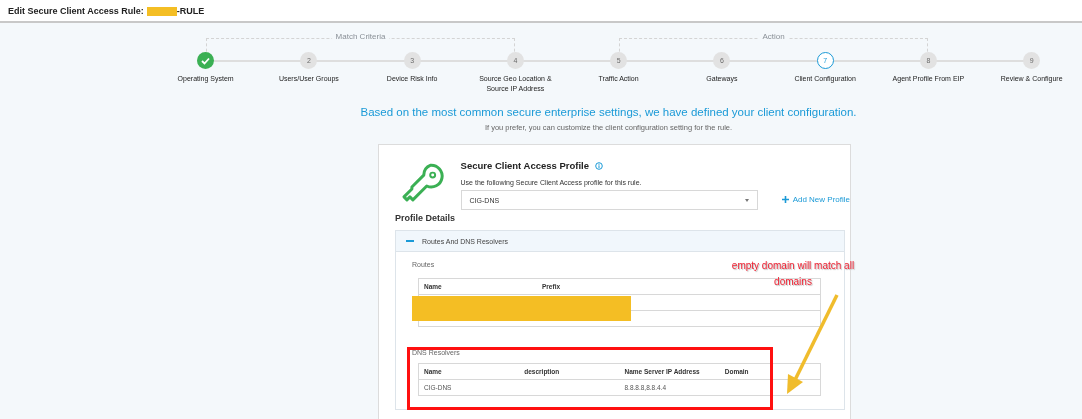  What do you see at coordinates (525, 165) in the screenshot?
I see `profile-title: Secure Client Access Profile` at bounding box center [525, 165].